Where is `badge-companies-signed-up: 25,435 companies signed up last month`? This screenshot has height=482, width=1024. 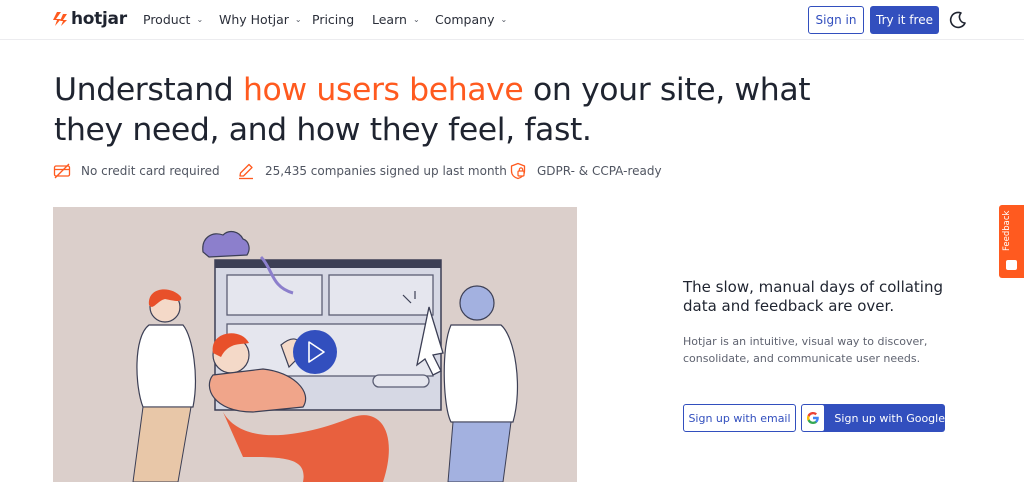
badge-companies-signed-up: 25,435 companies signed up last month is located at coordinates (373, 171).